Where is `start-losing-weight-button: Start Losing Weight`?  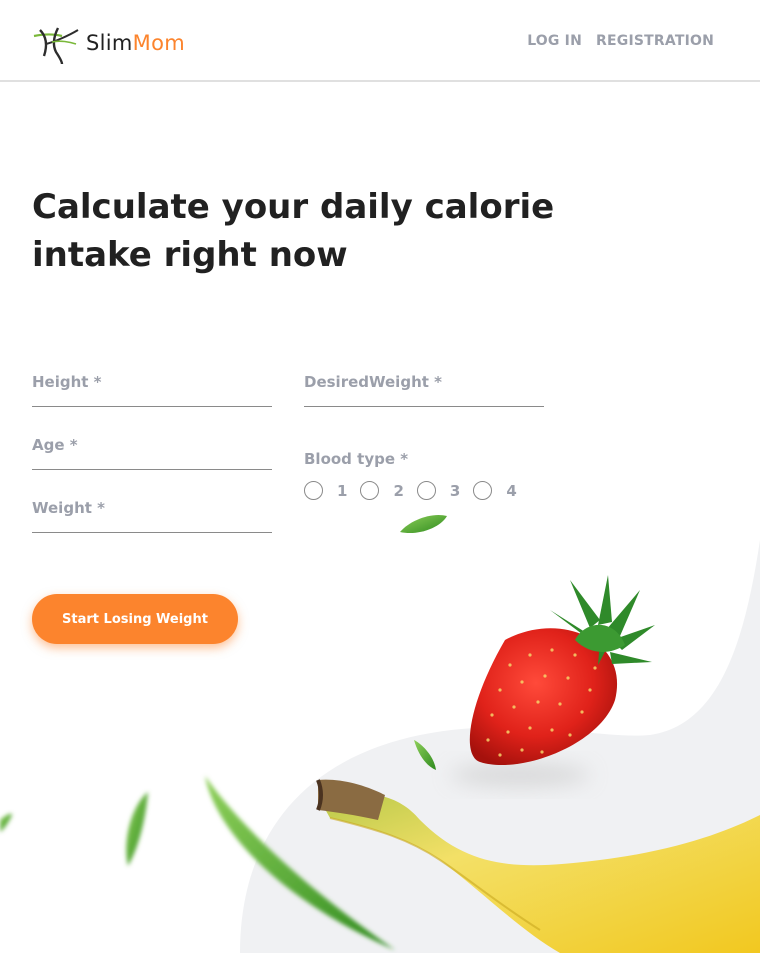 start-losing-weight-button: Start Losing Weight is located at coordinates (135, 619).